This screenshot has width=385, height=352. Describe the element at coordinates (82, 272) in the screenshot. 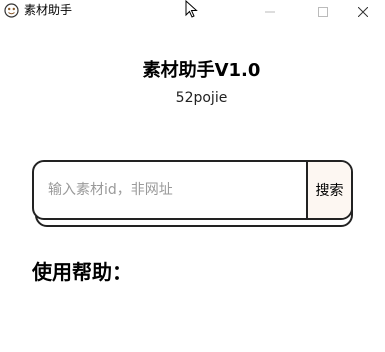

I see `help-heading: 使用帮助：` at that location.